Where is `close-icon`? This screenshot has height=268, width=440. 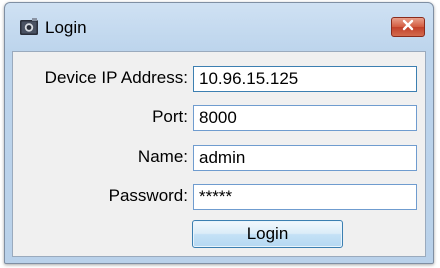 close-icon is located at coordinates (408, 27).